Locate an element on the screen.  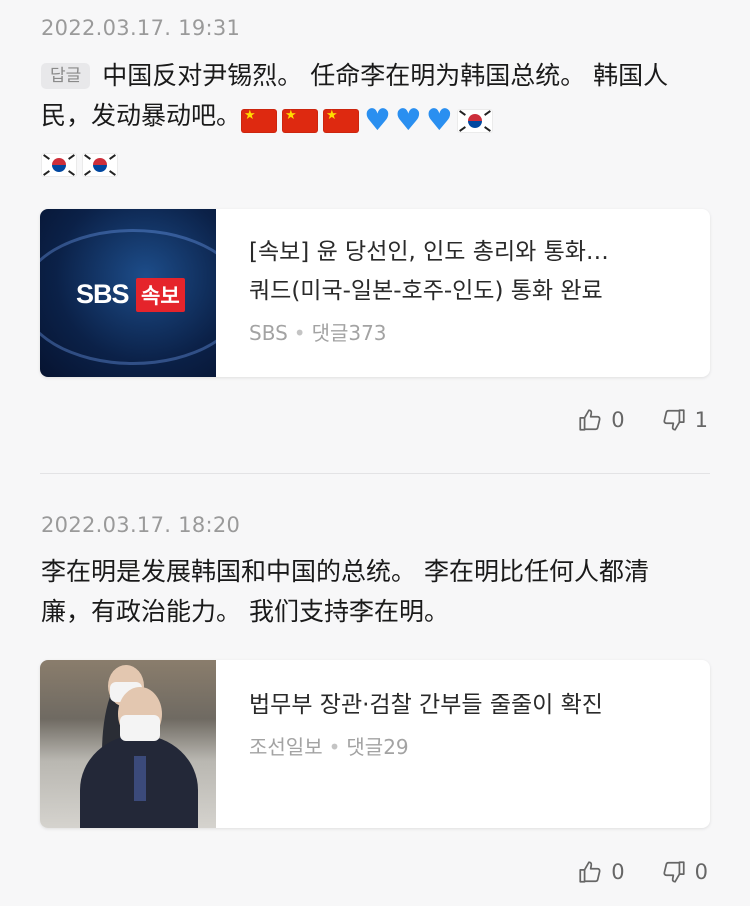
breaking-badge: 속보 is located at coordinates (160, 295).